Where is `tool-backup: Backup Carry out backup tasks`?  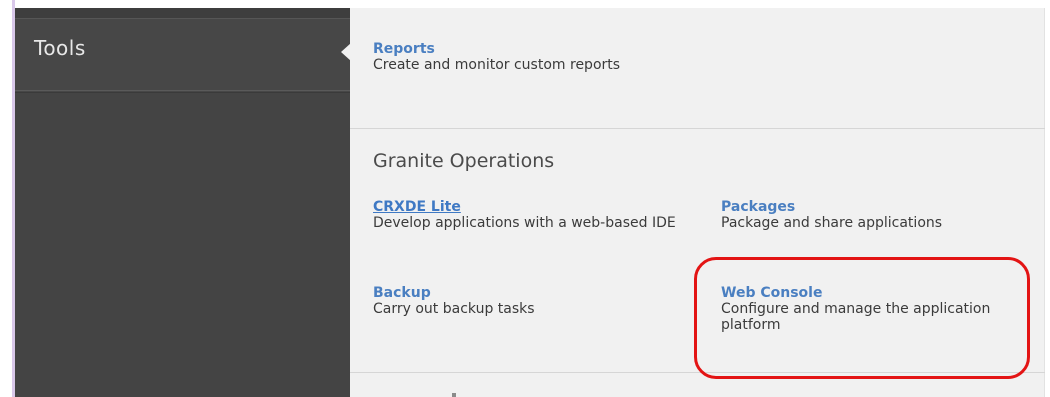 tool-backup: Backup Carry out backup tasks is located at coordinates (533, 301).